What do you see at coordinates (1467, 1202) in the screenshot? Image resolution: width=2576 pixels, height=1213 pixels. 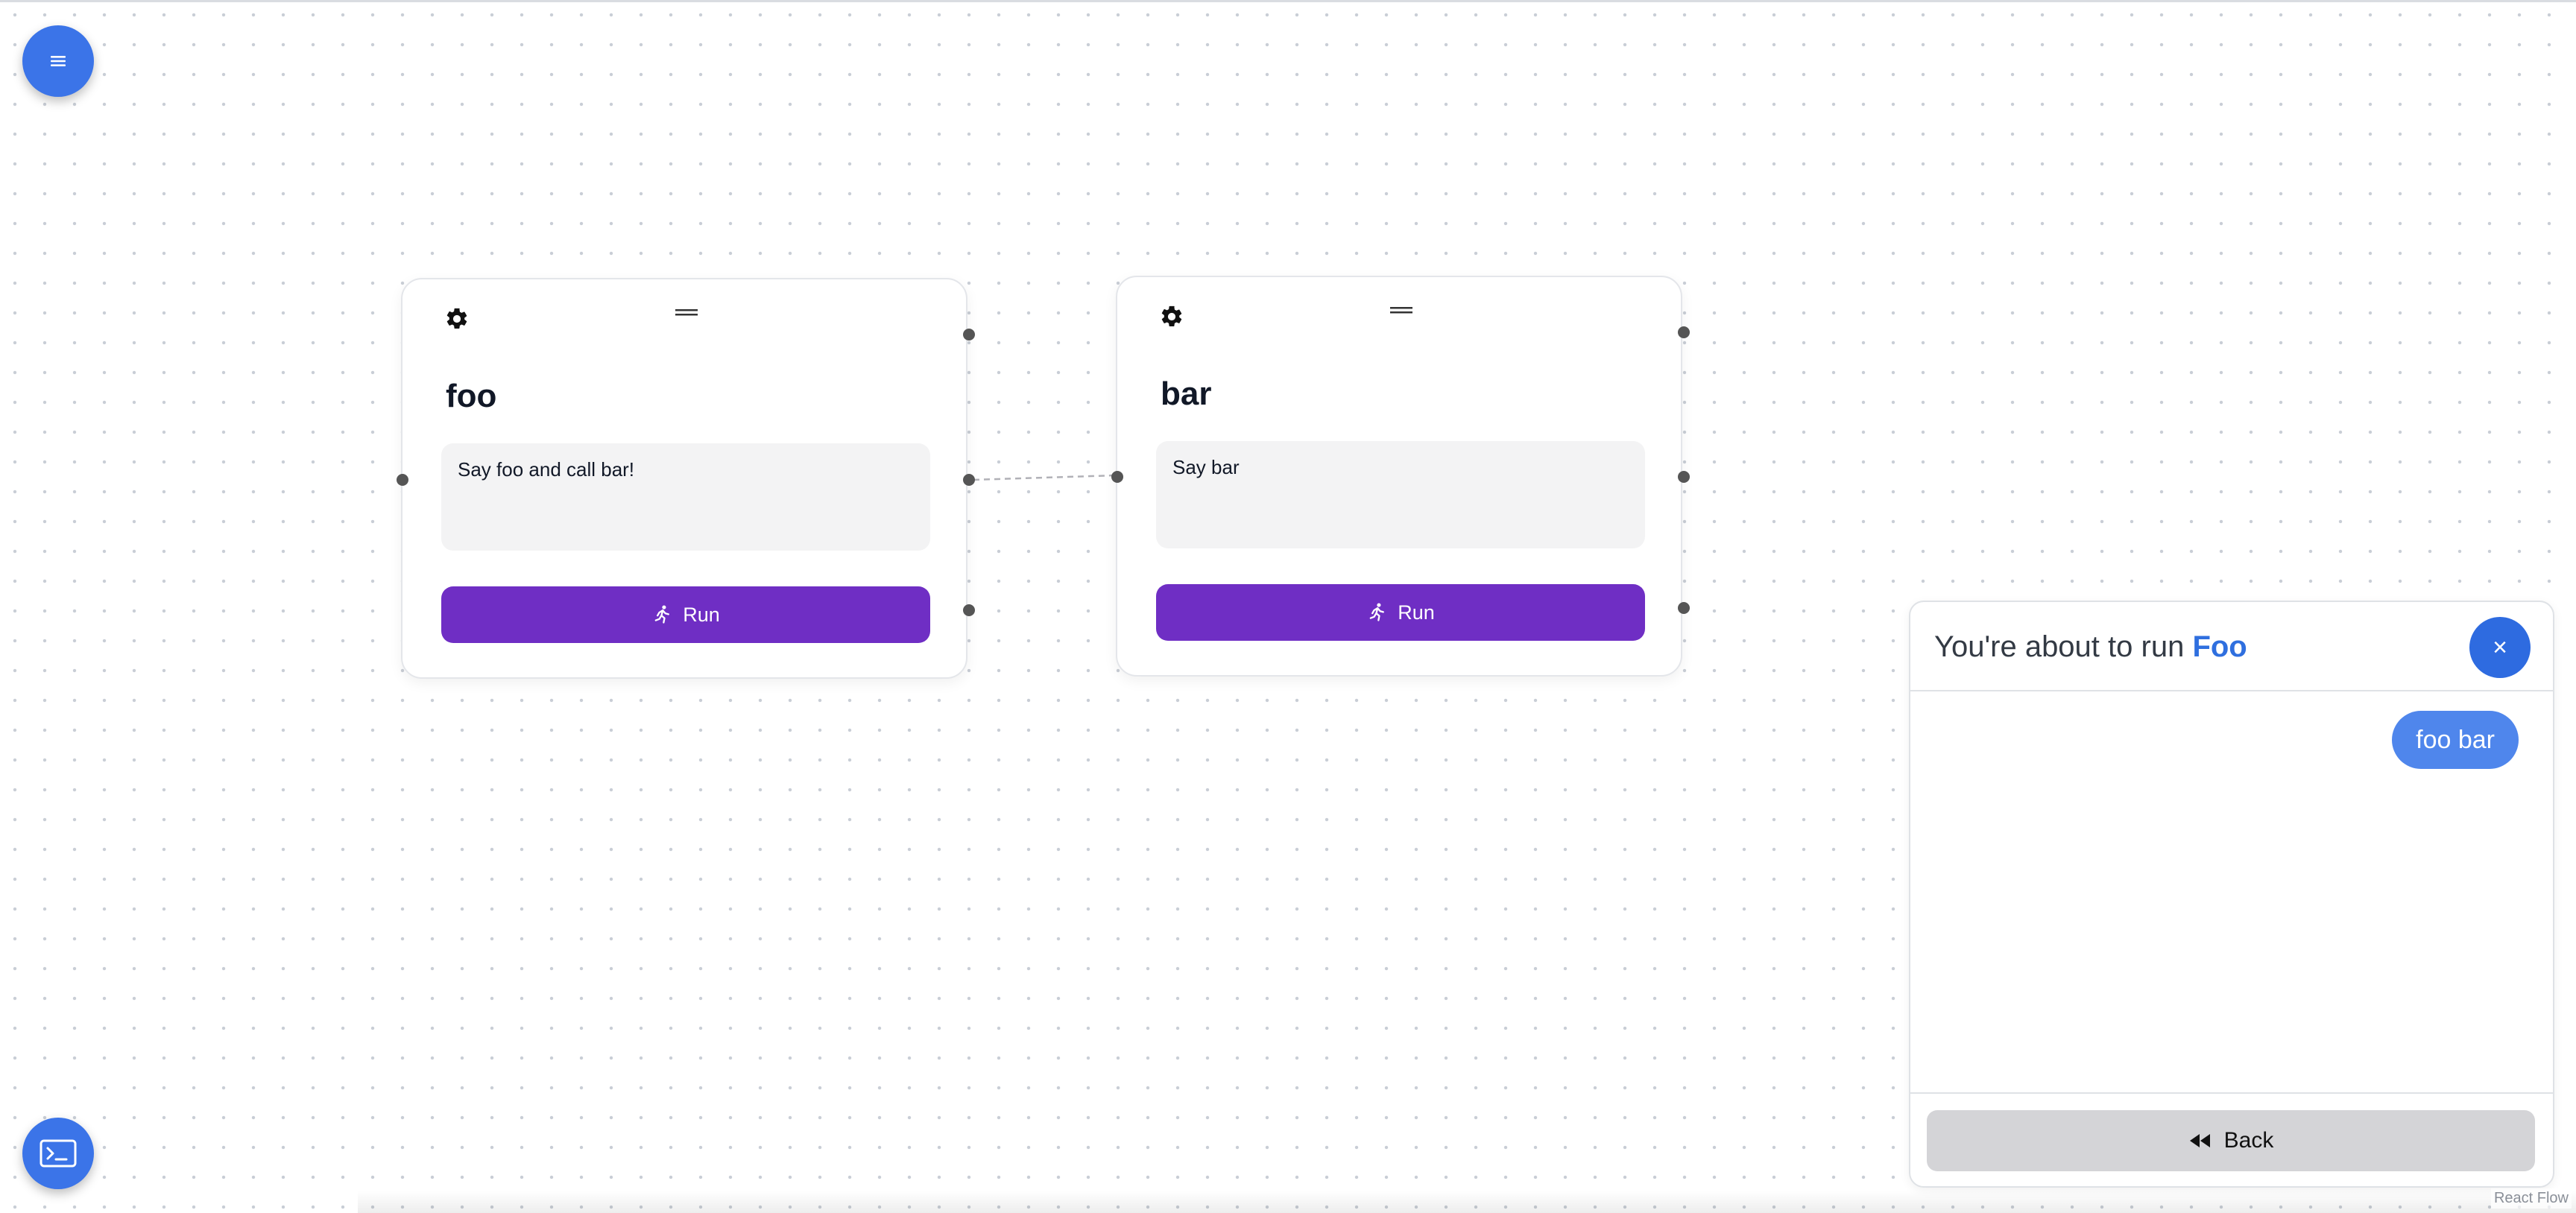 I see `bottom-shade` at bounding box center [1467, 1202].